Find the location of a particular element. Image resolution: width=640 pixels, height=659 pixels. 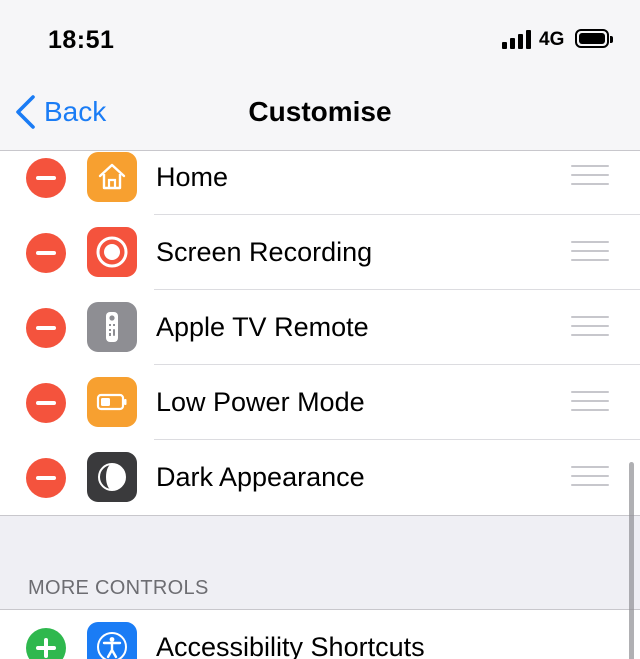

status-bar: 18:51 4G is located at coordinates (320, 40).